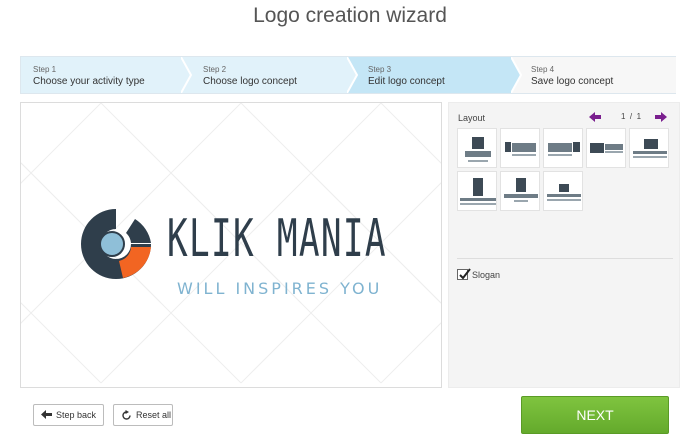  I want to click on panel-divider, so click(565, 258).